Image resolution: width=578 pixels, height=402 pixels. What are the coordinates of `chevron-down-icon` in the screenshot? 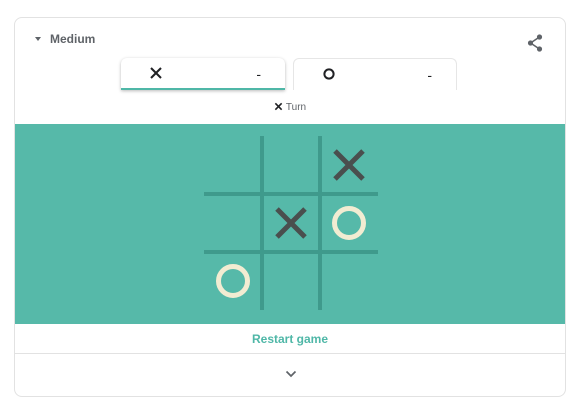 It's located at (291, 374).